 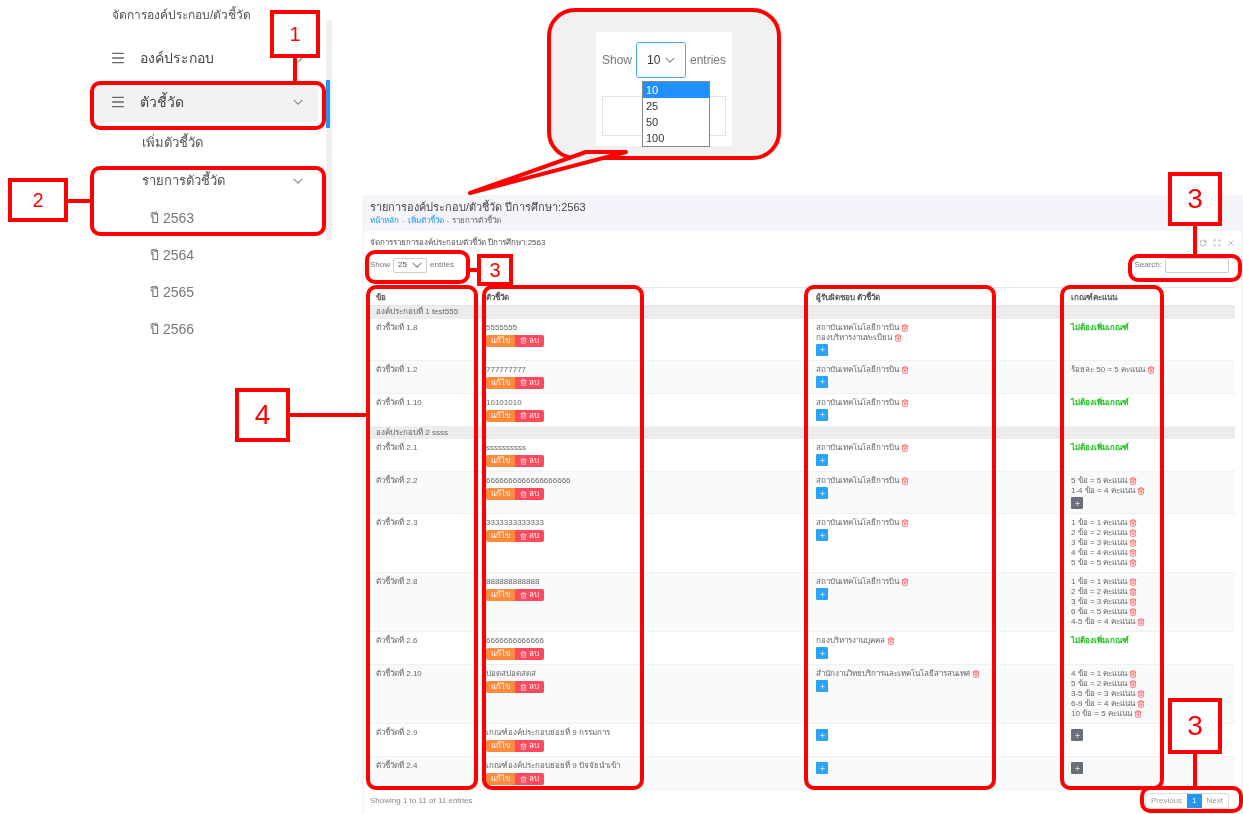 I want to click on column-header: ตัวชี้วัด, so click(x=497, y=296).